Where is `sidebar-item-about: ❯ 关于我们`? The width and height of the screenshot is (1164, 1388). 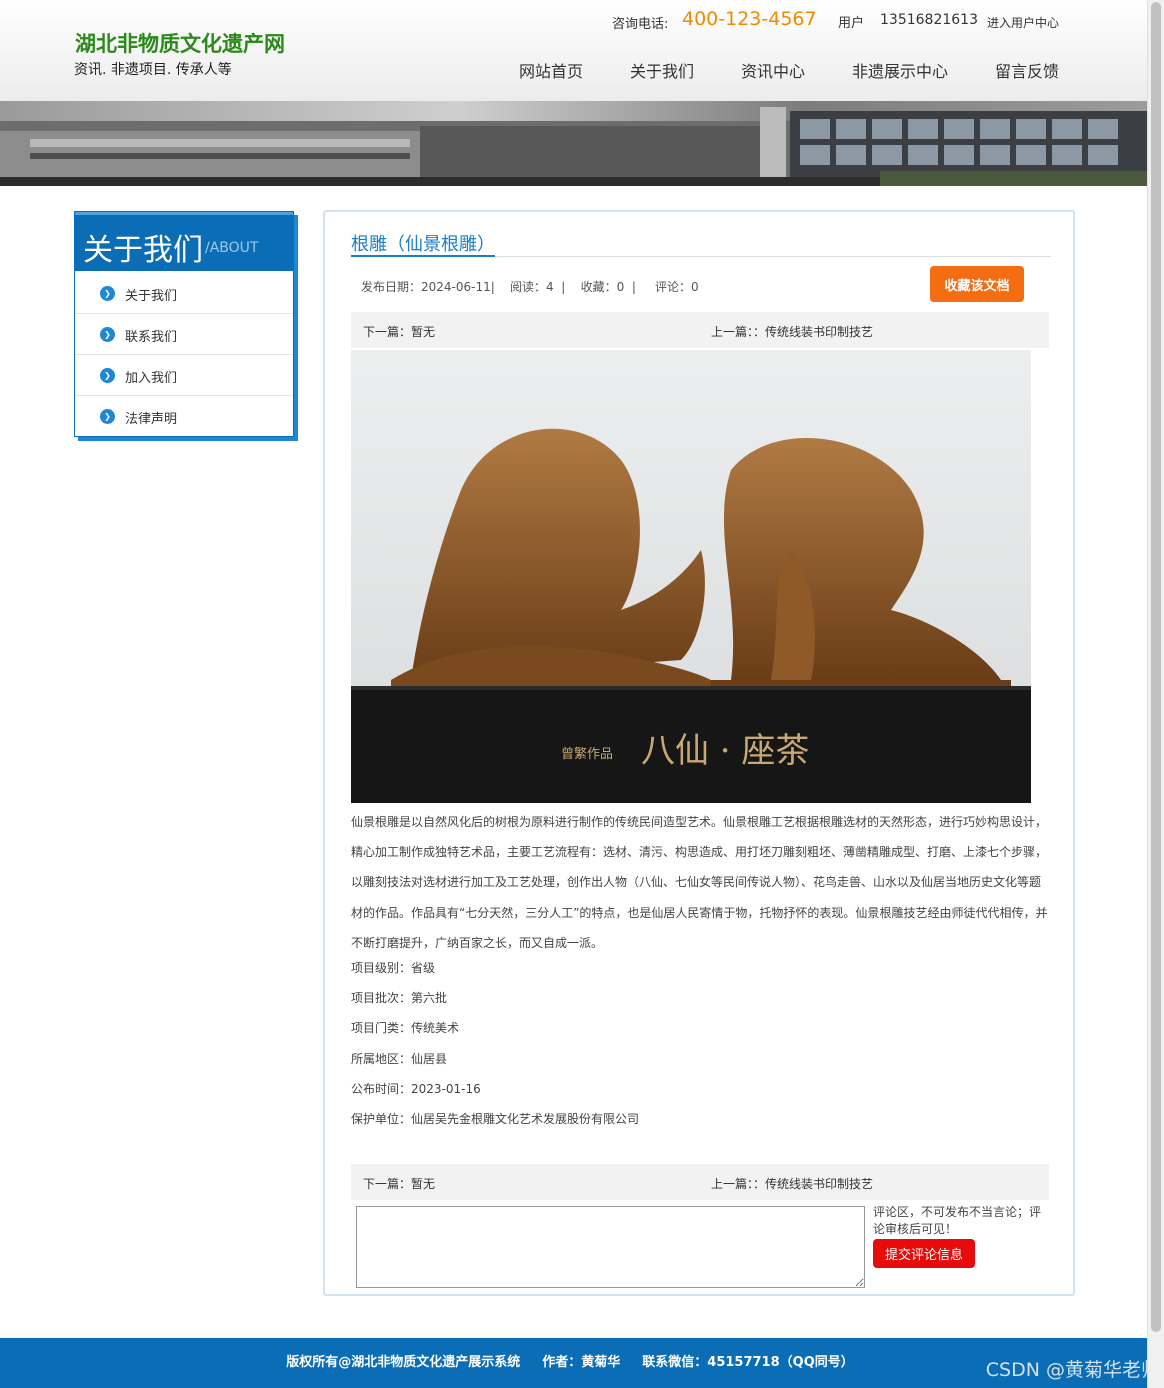 sidebar-item-about: ❯ 关于我们 is located at coordinates (184, 293).